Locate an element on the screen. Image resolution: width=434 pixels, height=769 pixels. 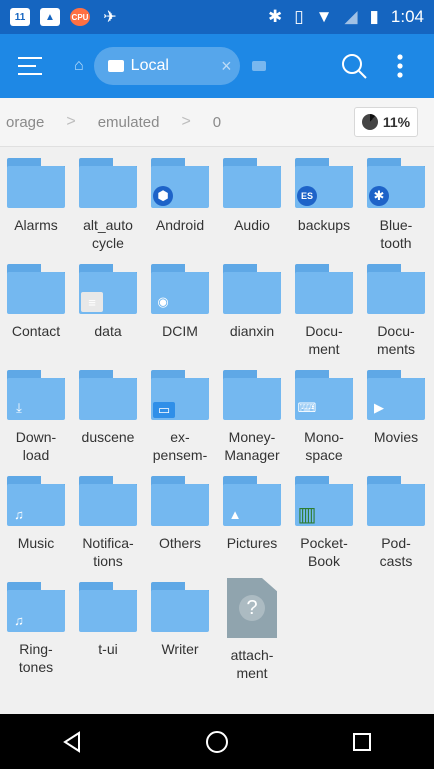
folder-item-music: ♫ Music is located at coordinates (36, 512).